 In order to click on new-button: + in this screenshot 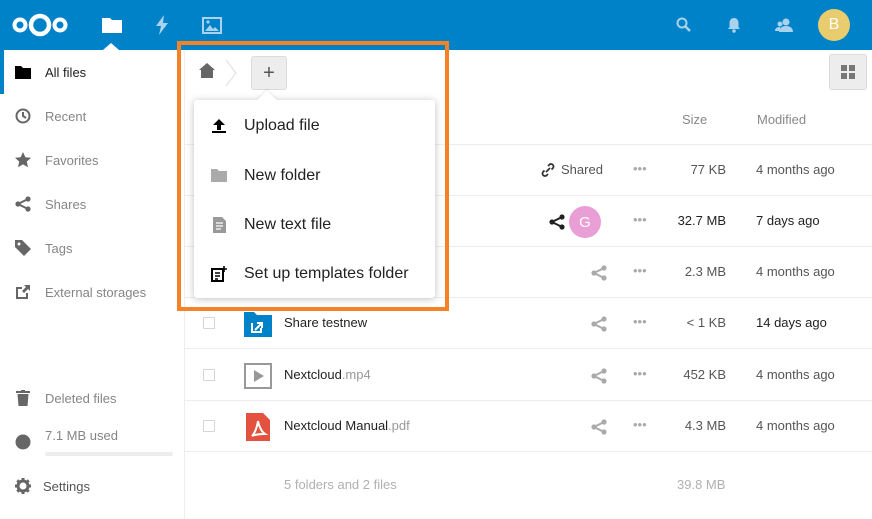, I will do `click(269, 73)`.